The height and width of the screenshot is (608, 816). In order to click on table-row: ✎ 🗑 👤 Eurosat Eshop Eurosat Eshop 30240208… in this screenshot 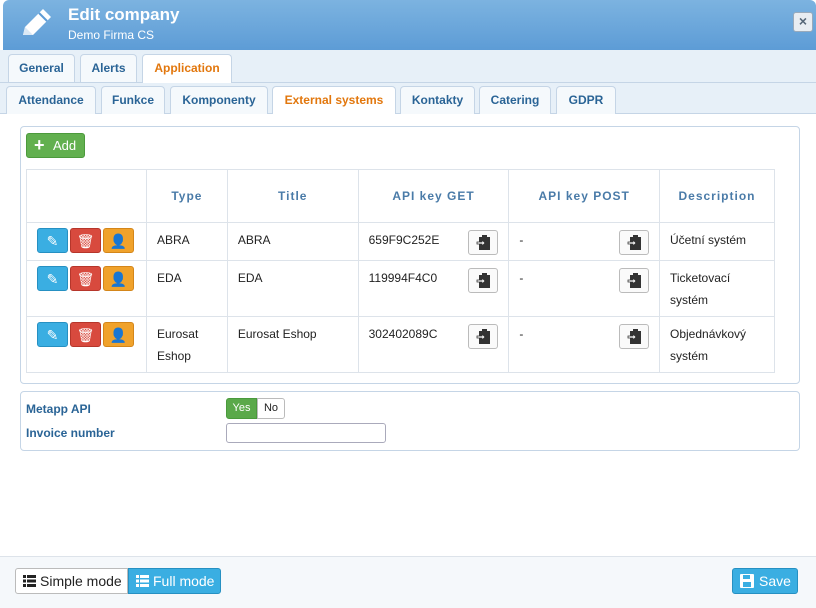, I will do `click(400, 344)`.